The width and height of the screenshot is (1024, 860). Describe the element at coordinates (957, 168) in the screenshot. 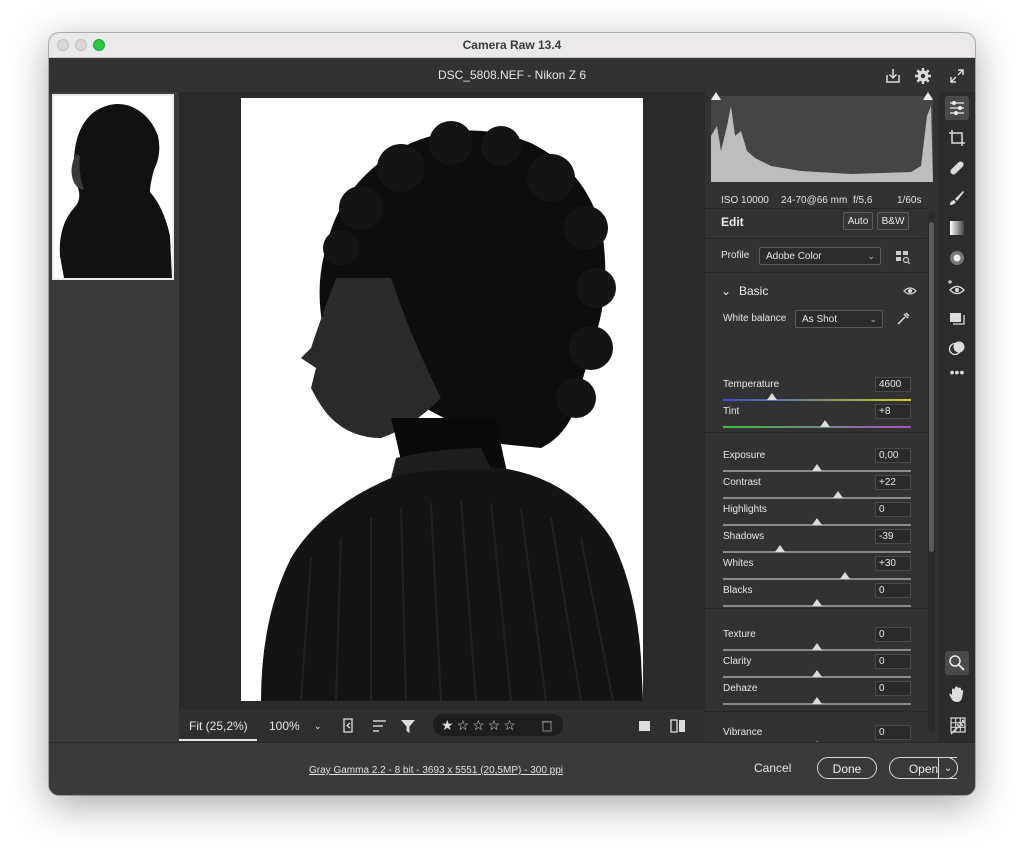

I see `heal-icon` at that location.